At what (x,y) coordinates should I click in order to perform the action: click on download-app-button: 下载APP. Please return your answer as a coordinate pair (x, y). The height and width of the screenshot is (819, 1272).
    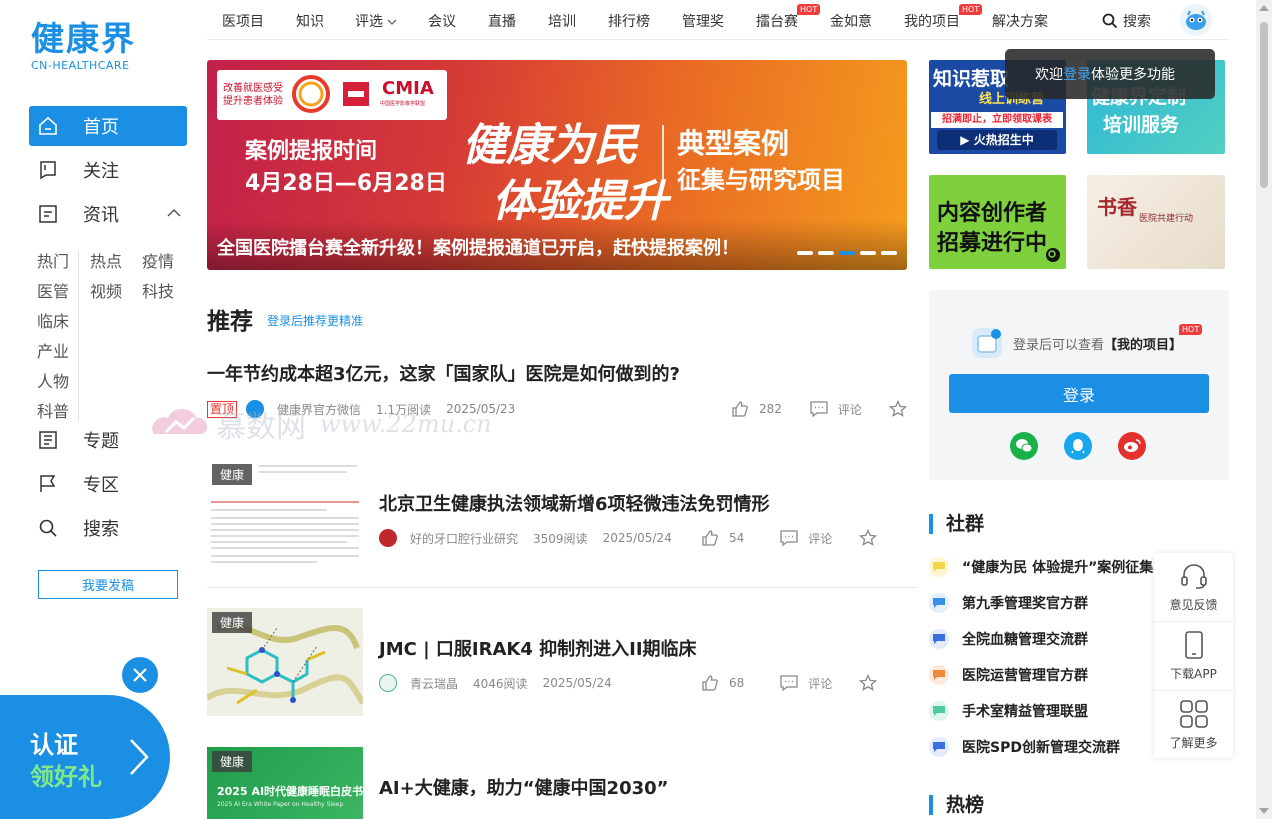
    Looking at the image, I should click on (1193, 655).